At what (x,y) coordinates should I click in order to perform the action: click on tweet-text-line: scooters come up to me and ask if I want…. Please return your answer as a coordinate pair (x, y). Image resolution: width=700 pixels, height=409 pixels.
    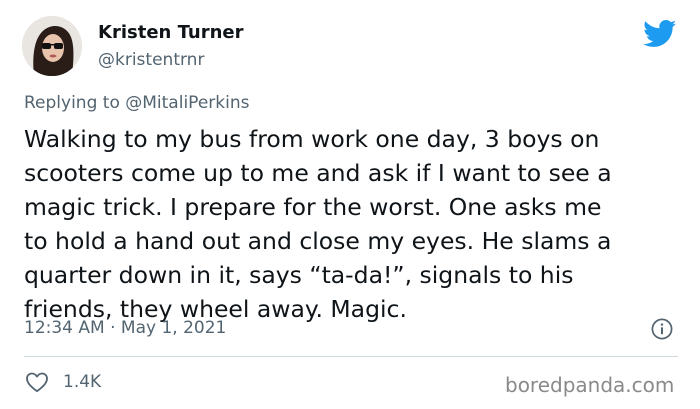
    Looking at the image, I should click on (318, 173).